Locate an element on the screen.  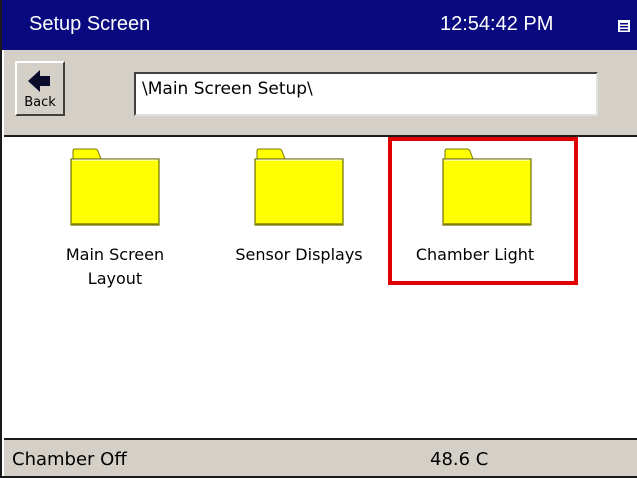
folder-main-screen-layout: Main Screen Layout is located at coordinates (115, 222).